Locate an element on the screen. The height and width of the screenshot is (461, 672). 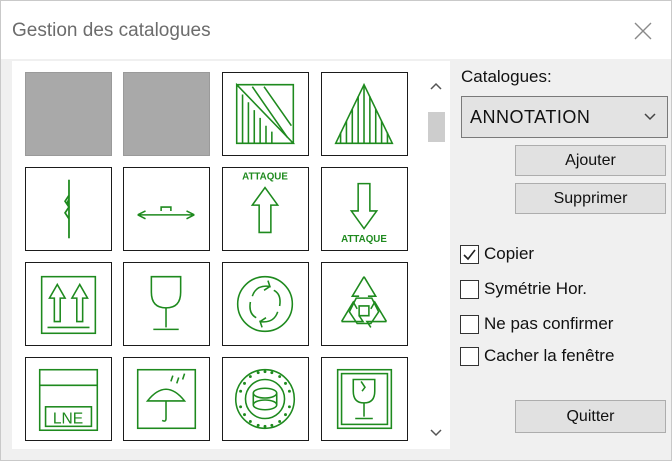
lne-text: LNE is located at coordinates (68, 418).